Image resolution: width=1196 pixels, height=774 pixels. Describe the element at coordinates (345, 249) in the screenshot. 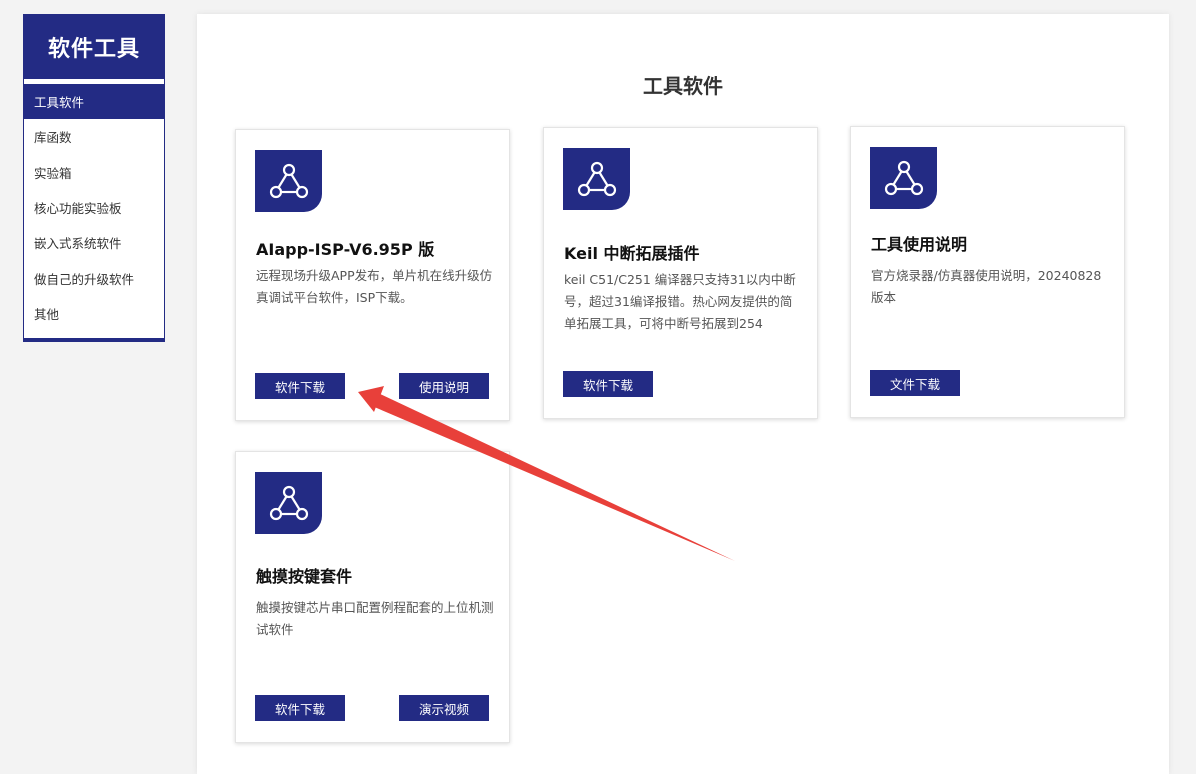

I see `card-title: AIapp-ISP-V6.95P 版` at that location.